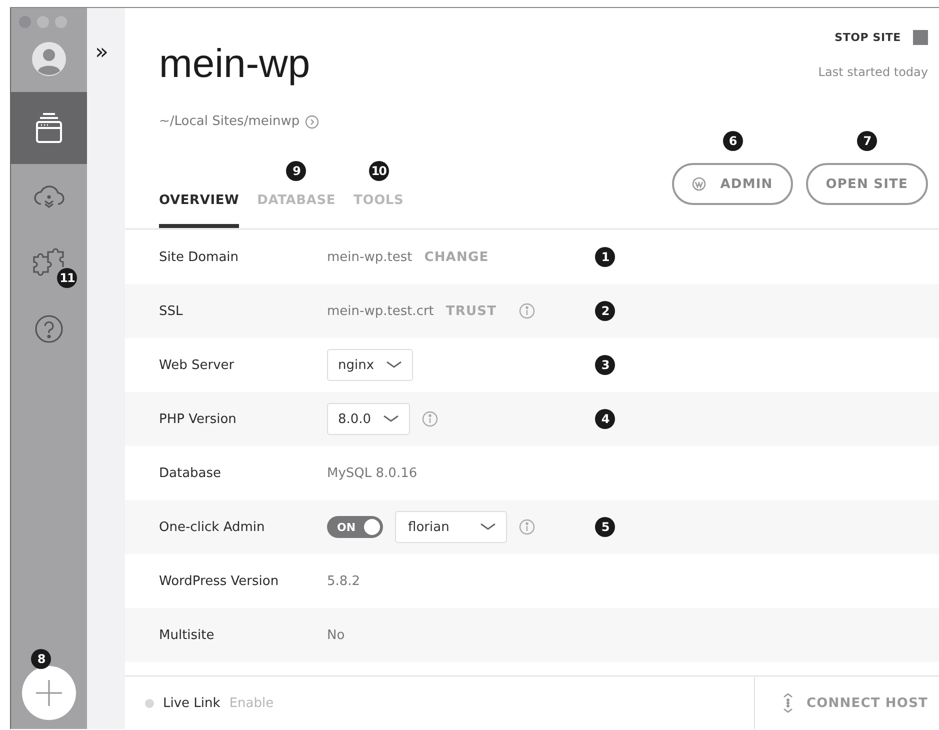 The image size is (939, 730). I want to click on stop-icon, so click(920, 37).